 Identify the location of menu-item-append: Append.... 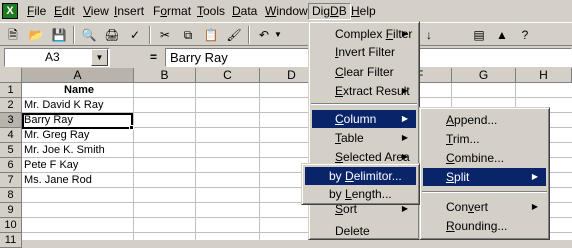
(484, 120).